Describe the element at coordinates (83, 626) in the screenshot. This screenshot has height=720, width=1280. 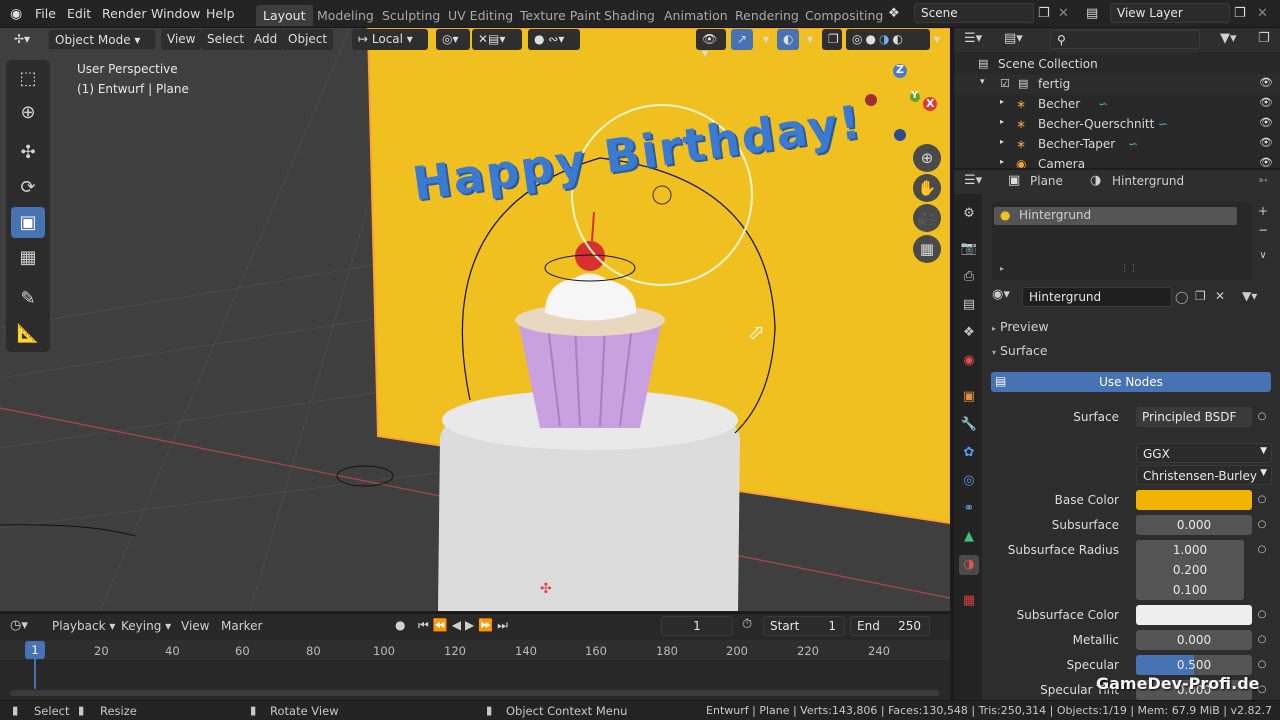
I see `menu-playback: Playback ▾` at that location.